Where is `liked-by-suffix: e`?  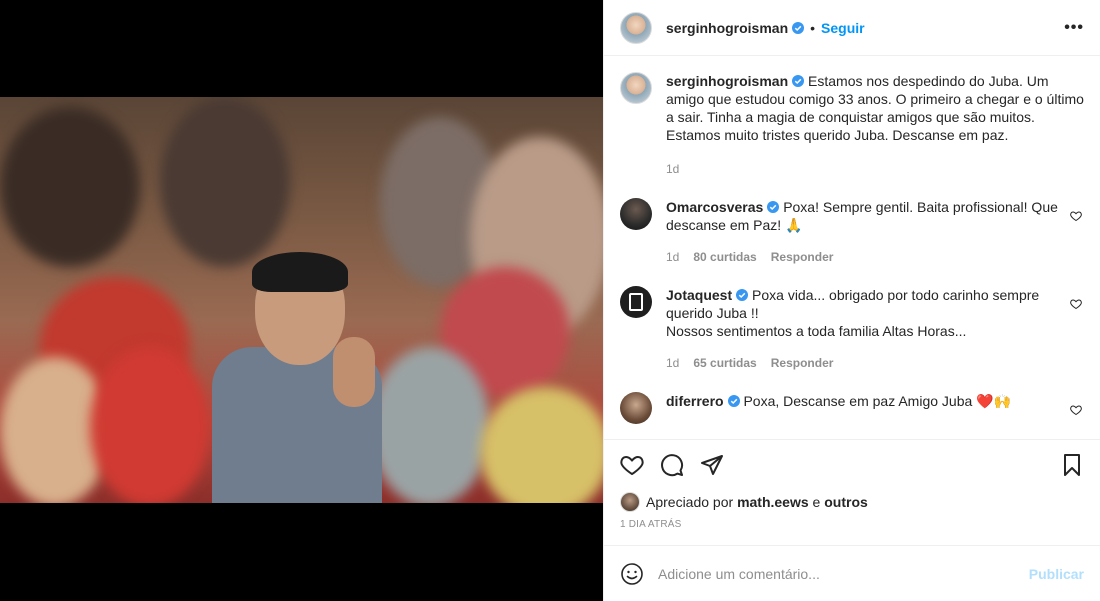 liked-by-suffix: e is located at coordinates (816, 502).